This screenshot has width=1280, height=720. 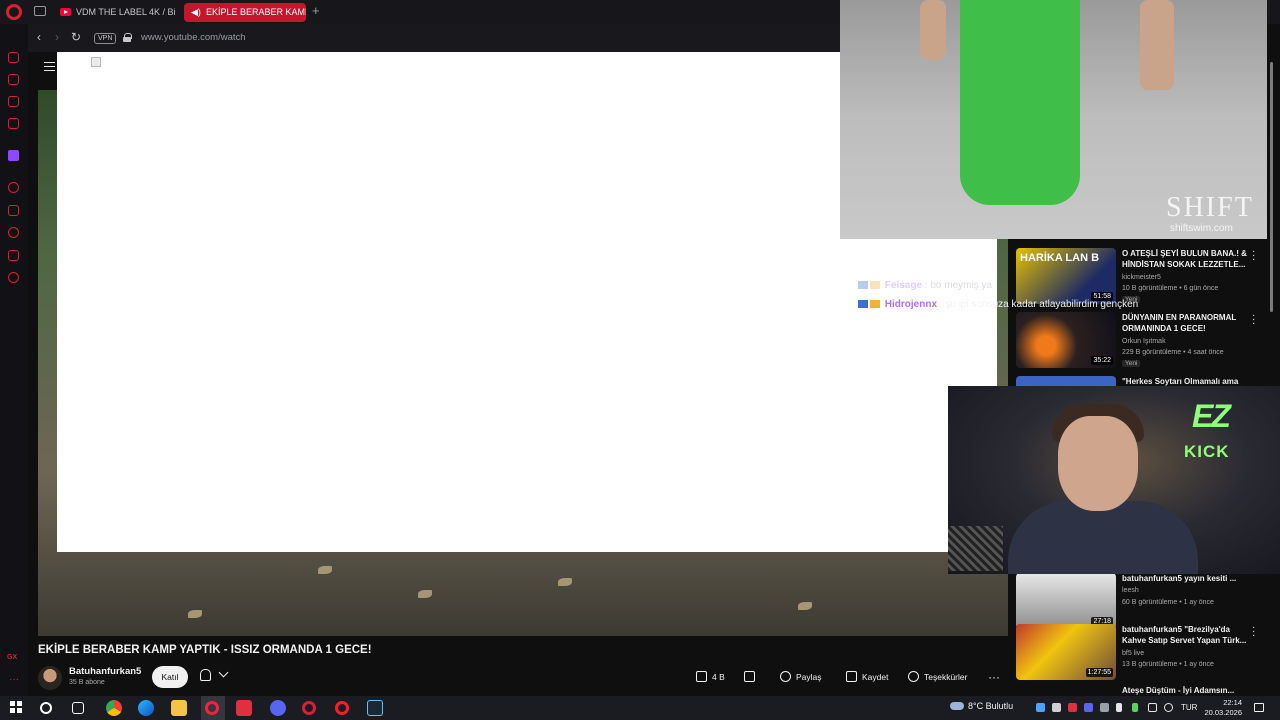 I want to click on dislike-button, so click(x=752, y=677).